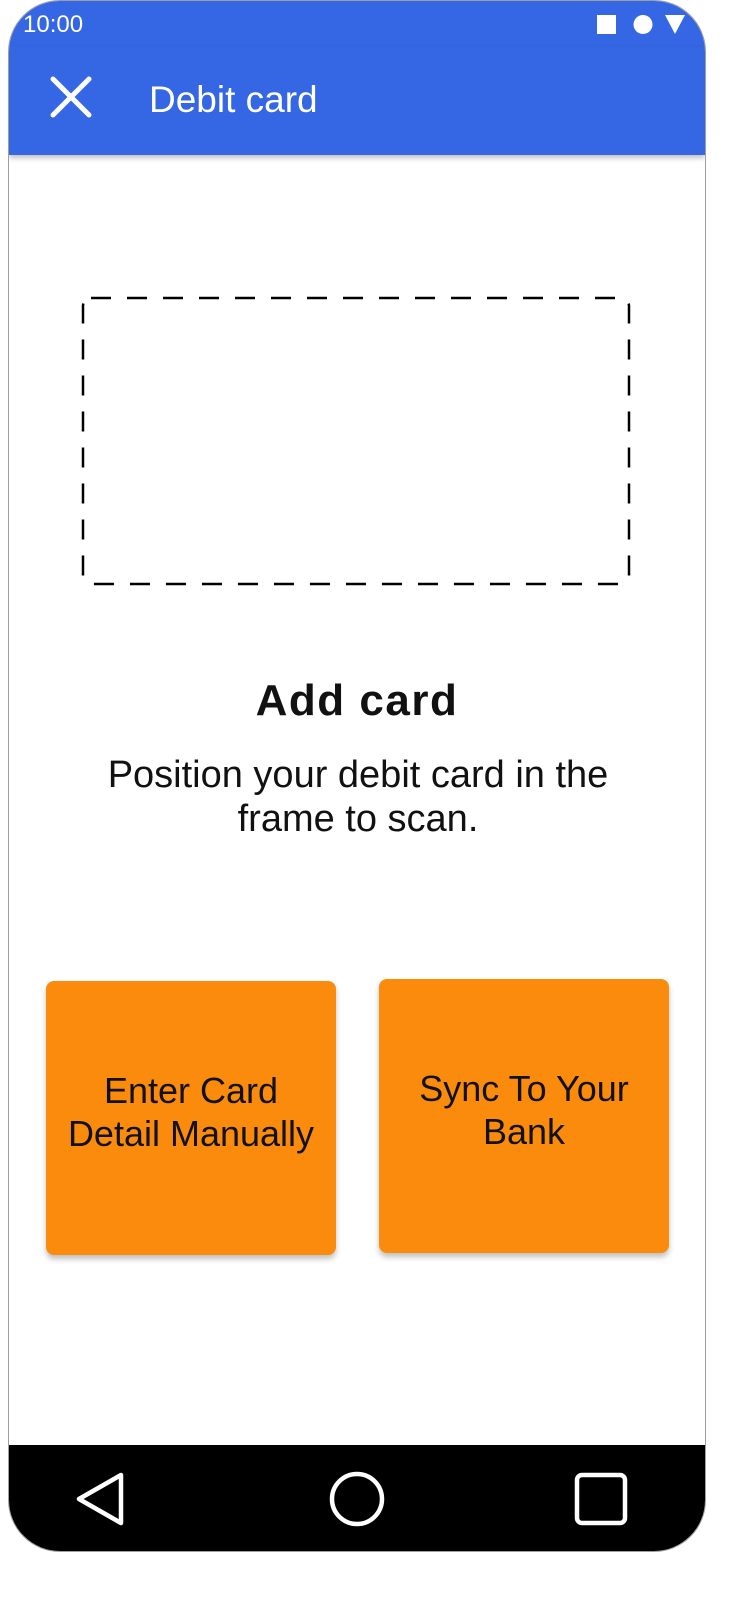  Describe the element at coordinates (357, 24) in the screenshot. I see `status-bar: 10:00` at that location.